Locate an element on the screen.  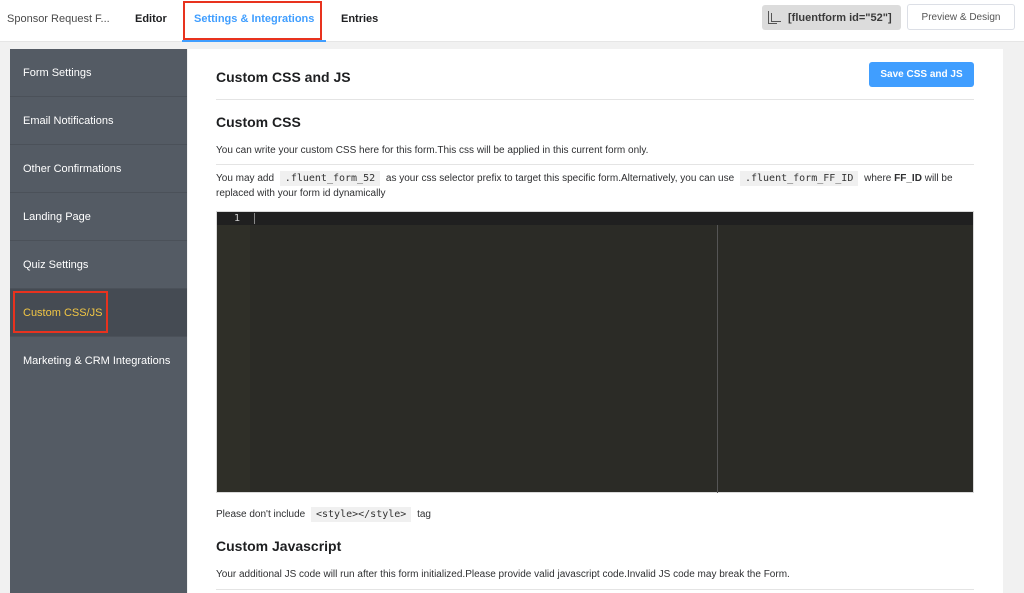
note-text: tag is located at coordinates (424, 514).